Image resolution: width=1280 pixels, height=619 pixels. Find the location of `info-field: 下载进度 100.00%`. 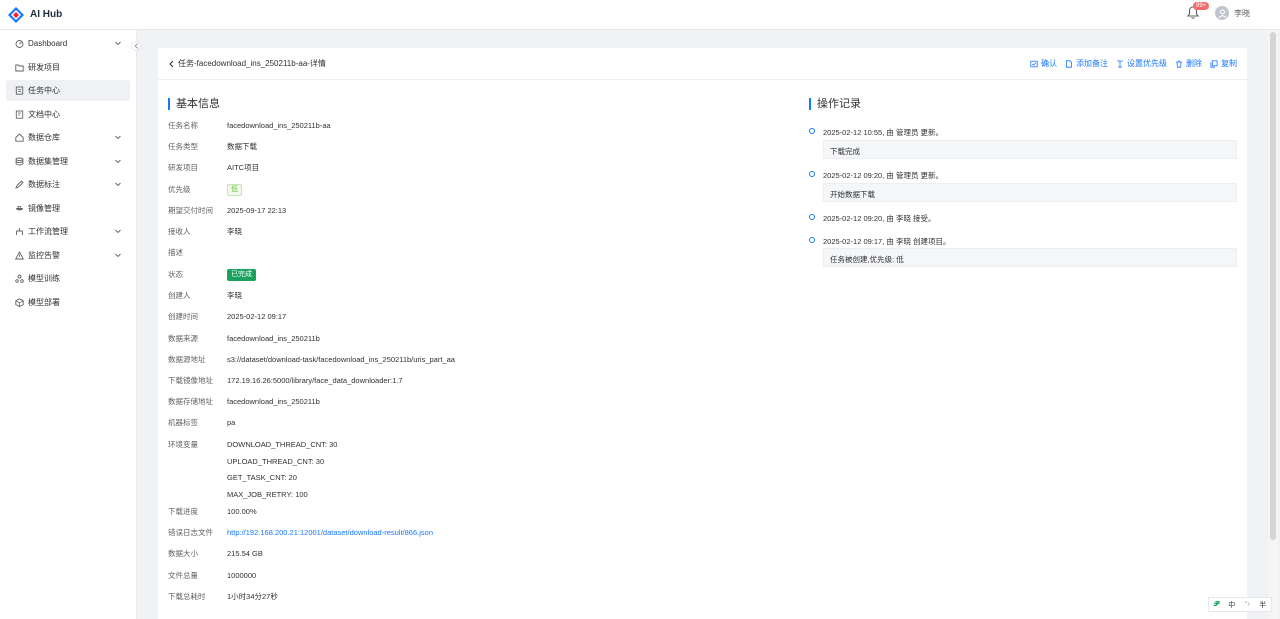

info-field: 下载进度 100.00% is located at coordinates (212, 512).